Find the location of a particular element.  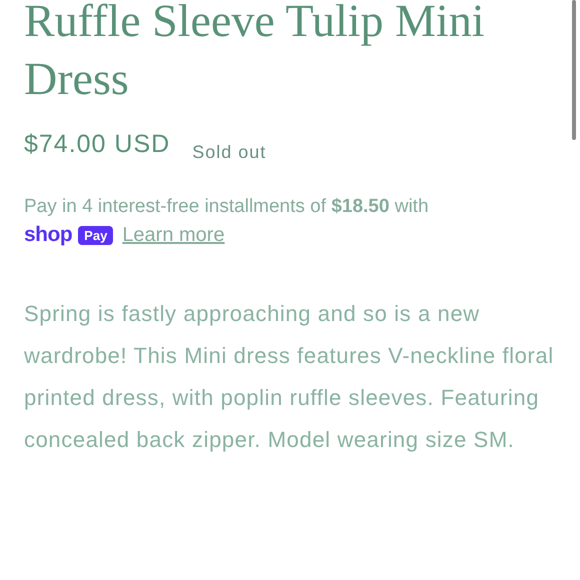

shop-logo-text: shop is located at coordinates (48, 235).